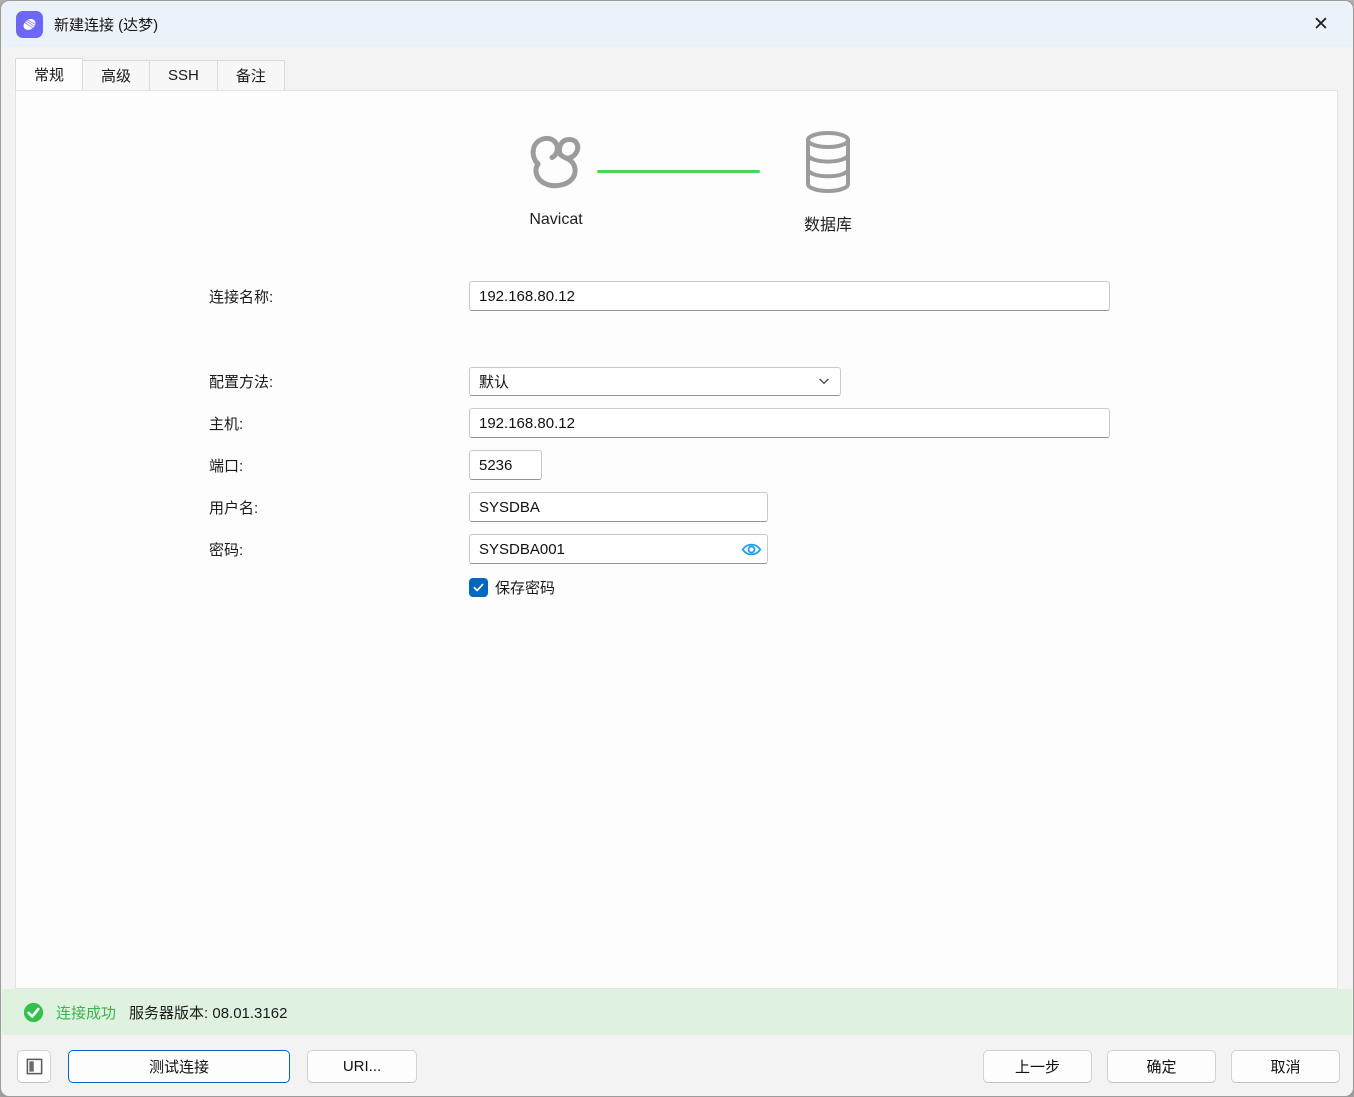 The width and height of the screenshot is (1354, 1097). Describe the element at coordinates (789, 423) in the screenshot. I see `host-input` at that location.